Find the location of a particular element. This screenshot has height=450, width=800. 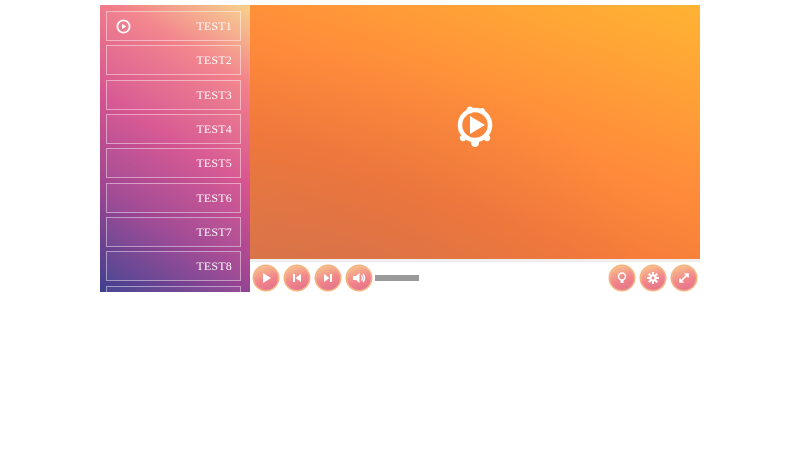

playlist-item-test2: TEST2 is located at coordinates (173, 60).